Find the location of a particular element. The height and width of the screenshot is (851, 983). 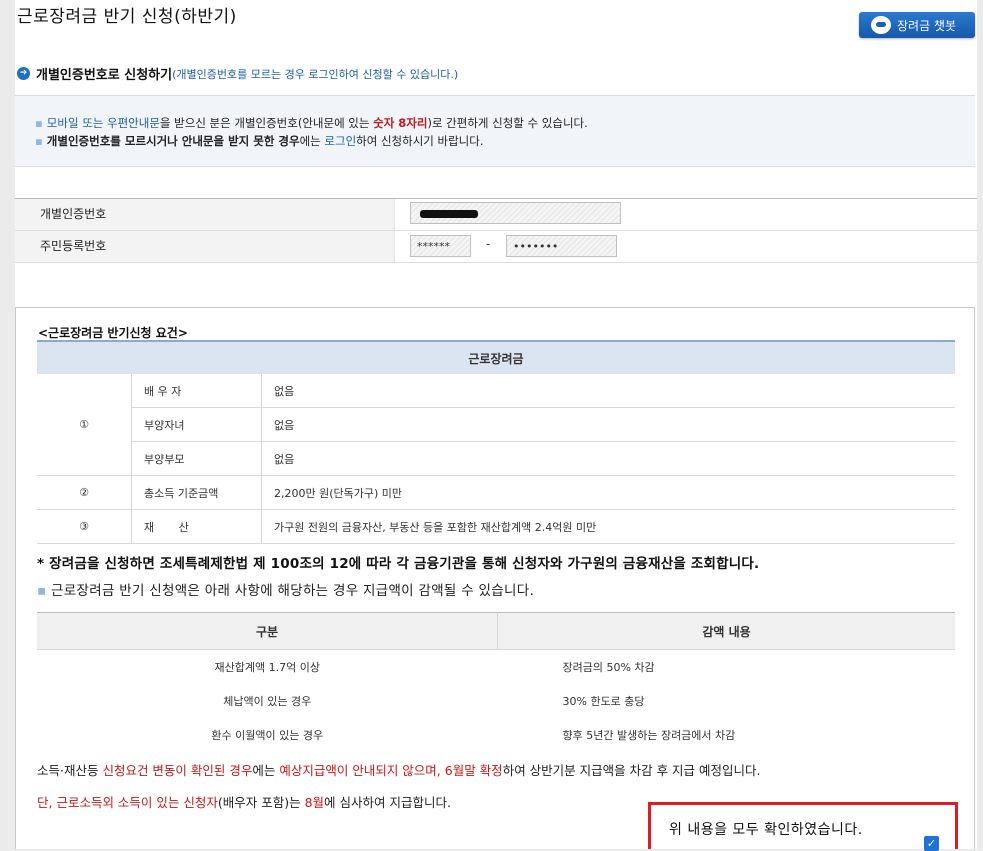

row-key: 총소득 기준금액 is located at coordinates (196, 492).